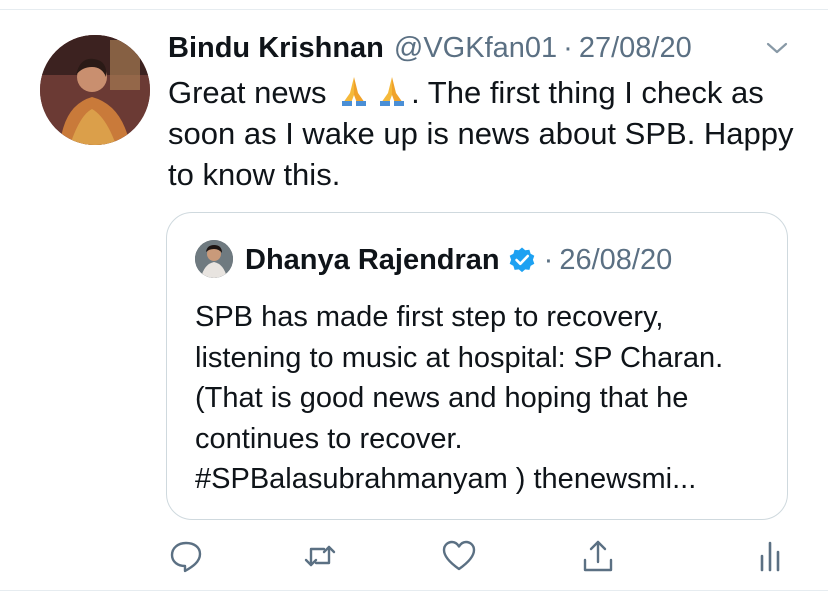 This screenshot has width=828, height=597. I want to click on more-menu-button, so click(777, 48).